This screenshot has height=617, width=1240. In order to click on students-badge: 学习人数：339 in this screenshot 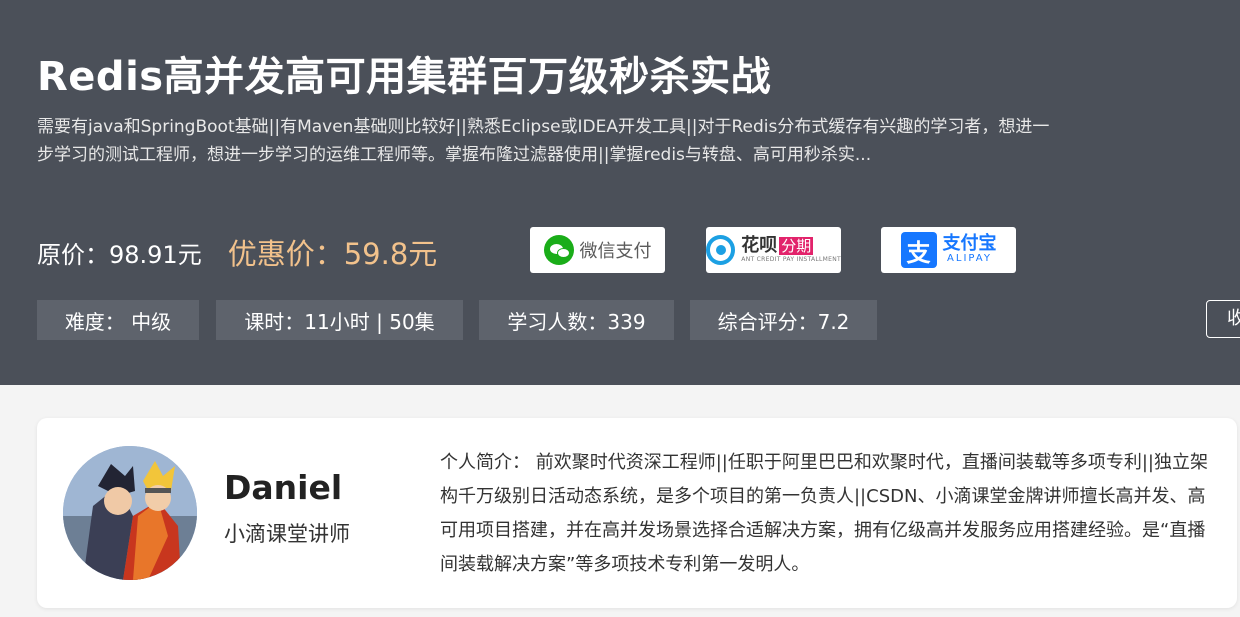, I will do `click(576, 320)`.